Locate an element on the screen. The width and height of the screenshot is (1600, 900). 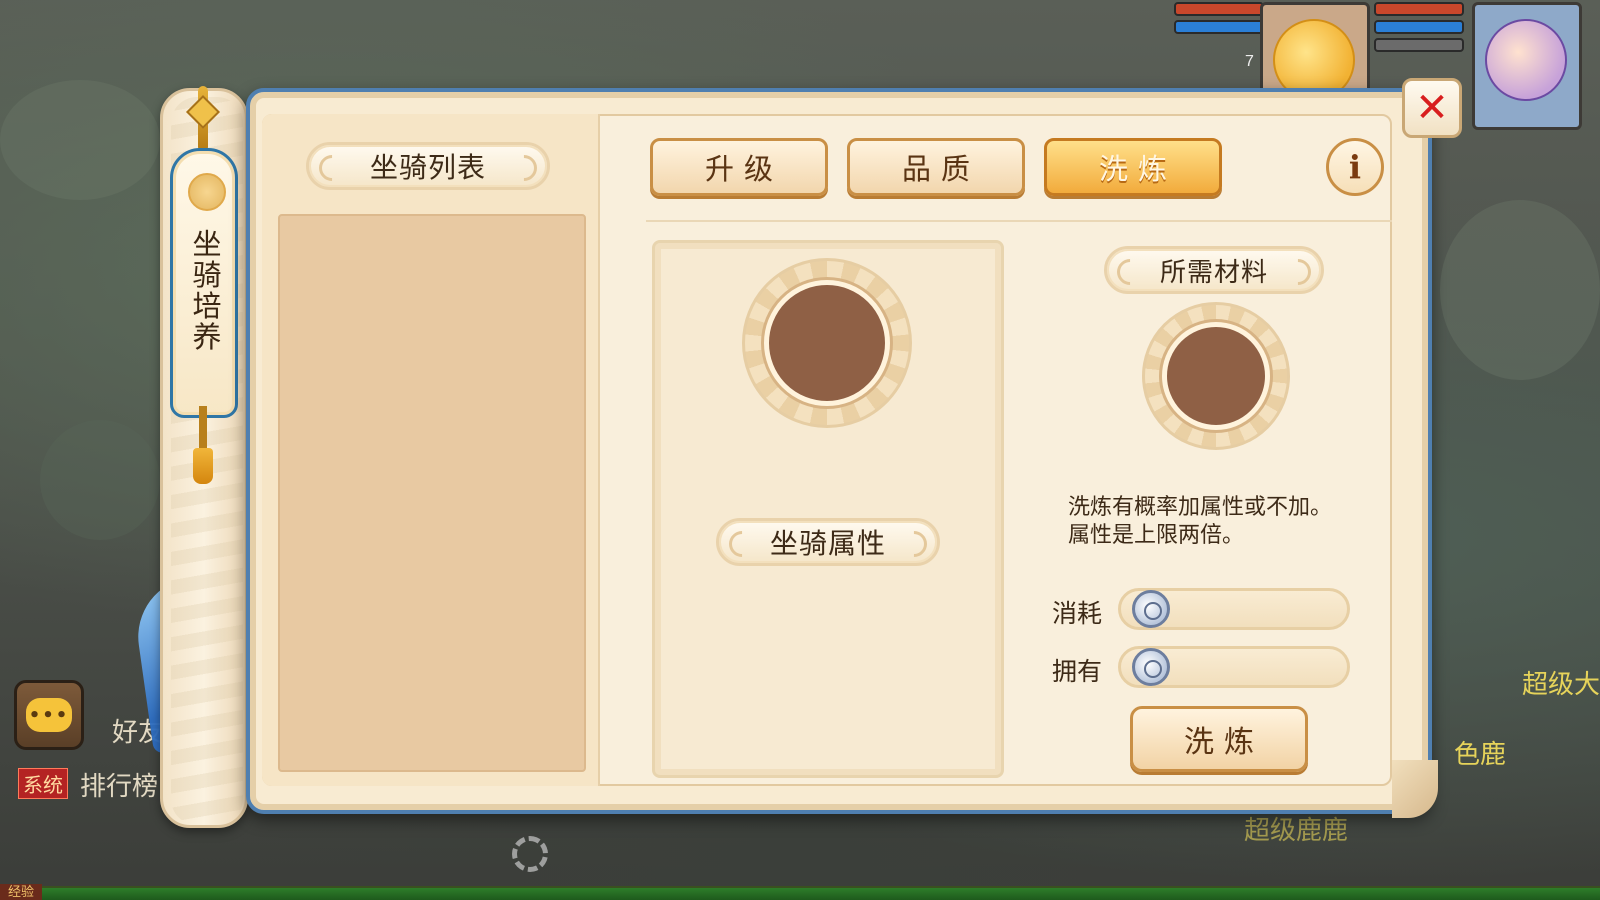
ranking-label: 排行榜 is located at coordinates (119, 784).